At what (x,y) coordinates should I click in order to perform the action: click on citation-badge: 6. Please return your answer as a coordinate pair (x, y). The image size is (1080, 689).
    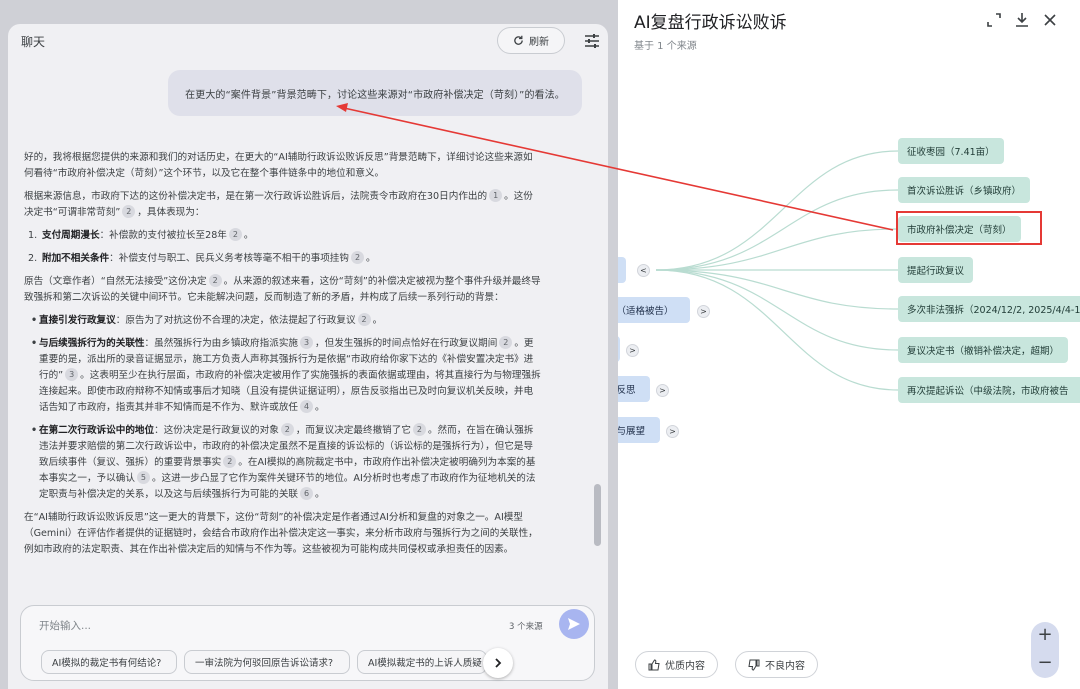
    Looking at the image, I should click on (307, 493).